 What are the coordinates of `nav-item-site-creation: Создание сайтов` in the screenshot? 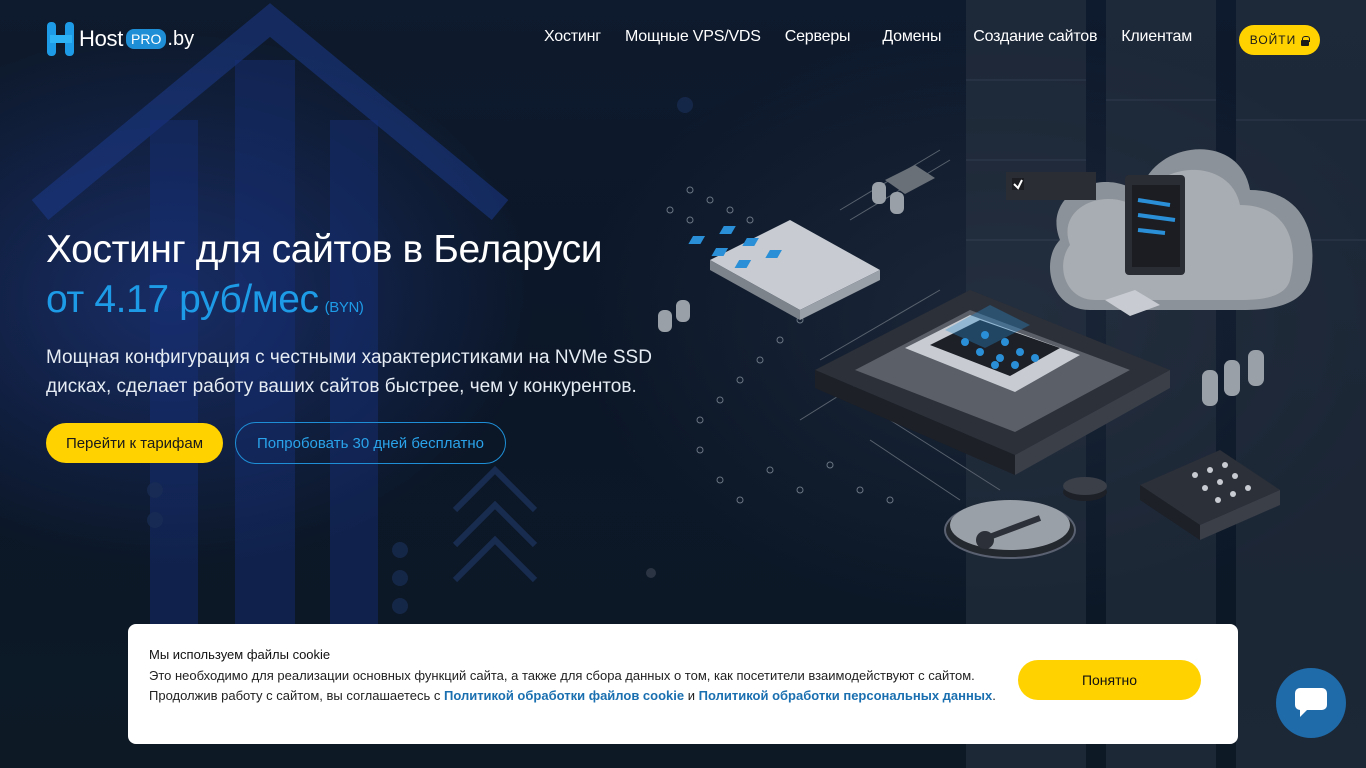 It's located at (1035, 37).